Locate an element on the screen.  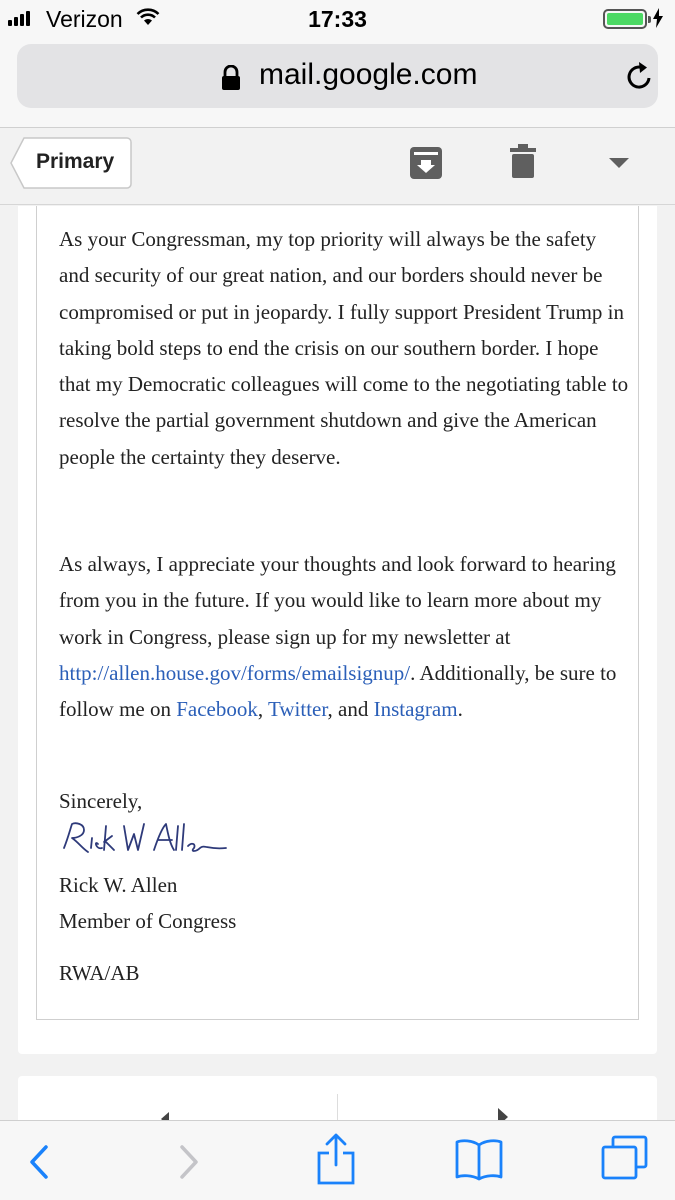
chevron-left-icon is located at coordinates (39, 1162).